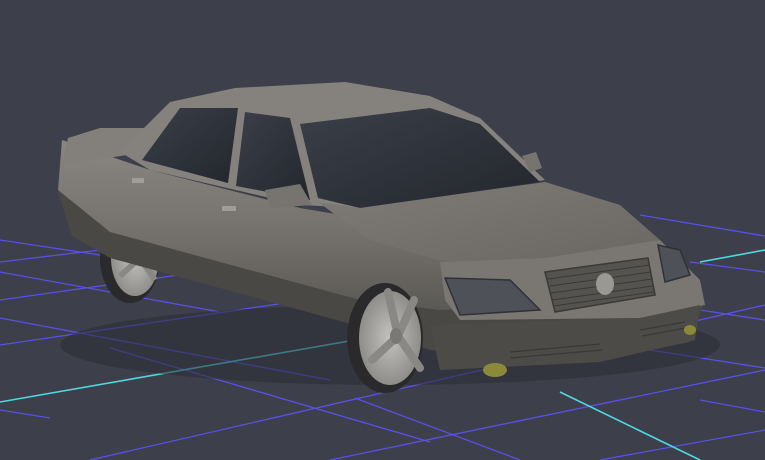 The height and width of the screenshot is (460, 765). Describe the element at coordinates (495, 370) in the screenshot. I see `left-fog-light` at that location.